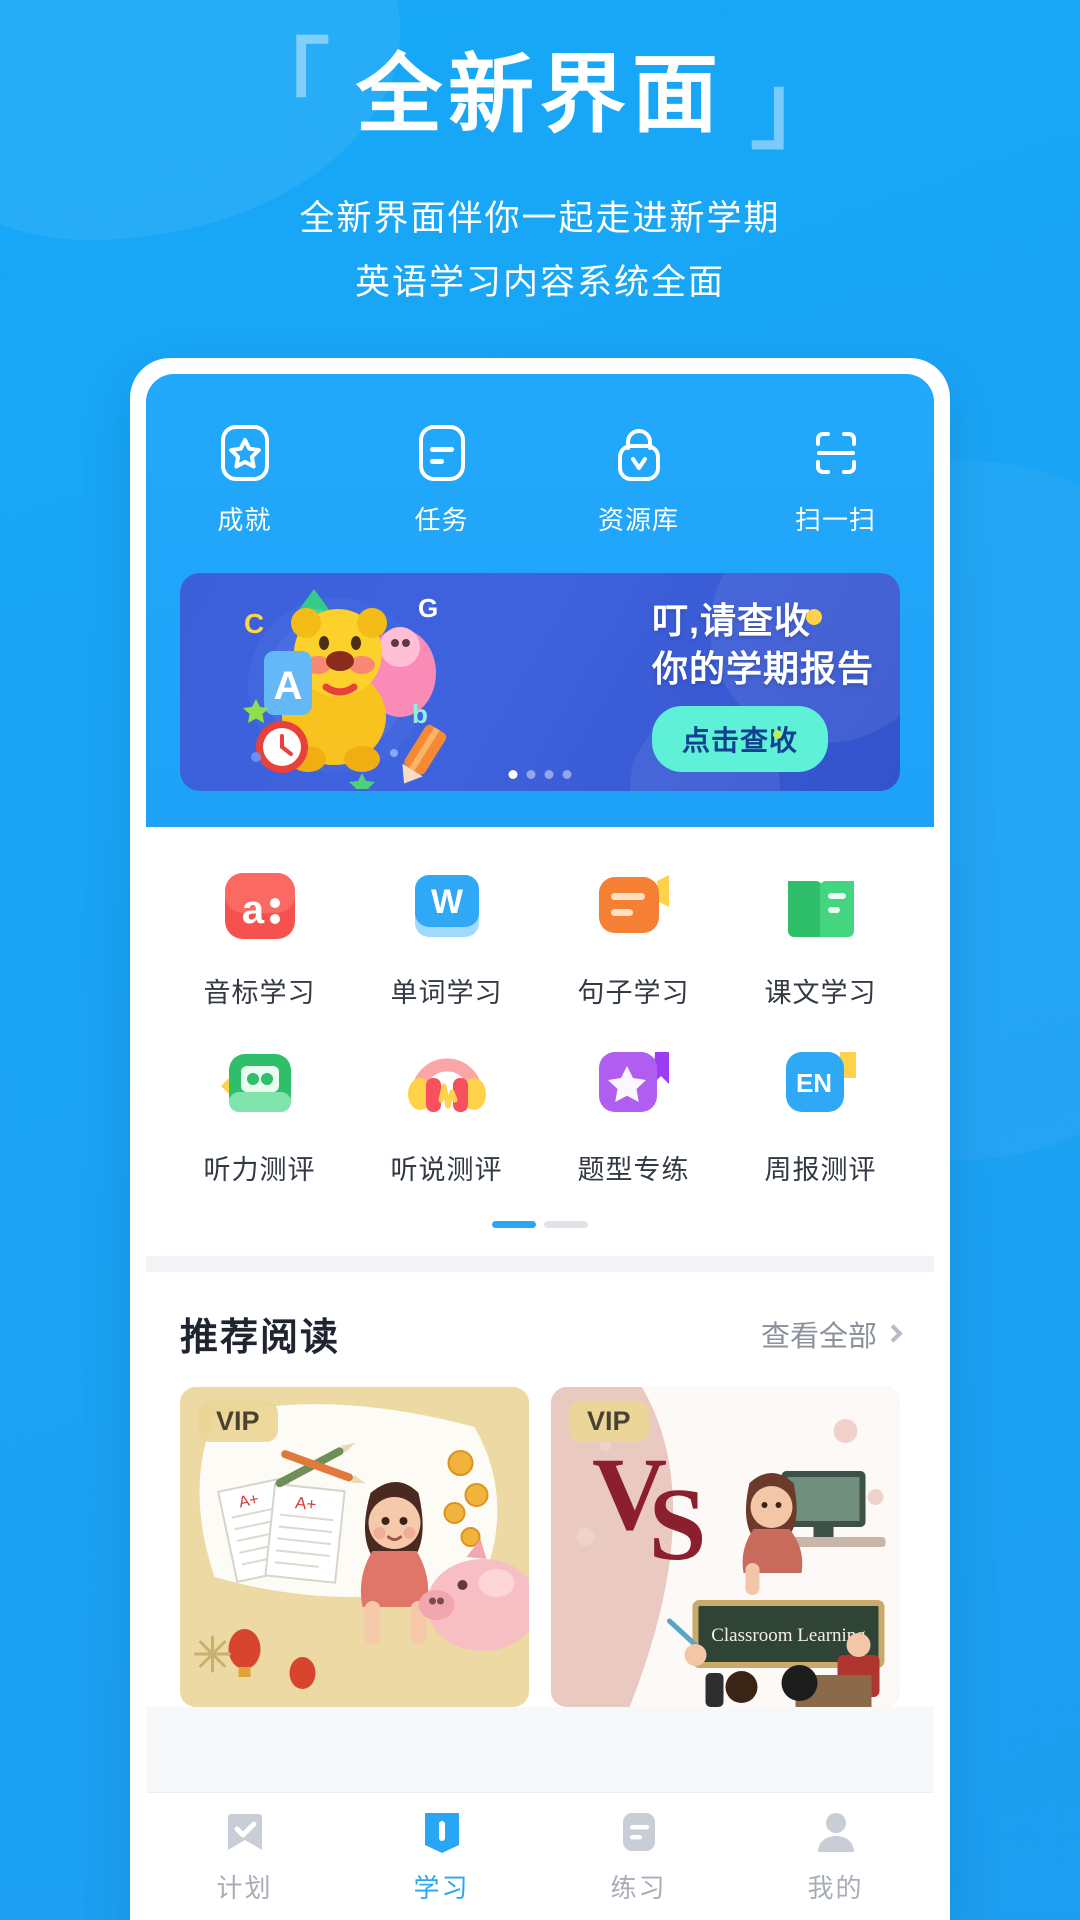  What do you see at coordinates (633, 1170) in the screenshot?
I see `module-label: 题型专练` at bounding box center [633, 1170].